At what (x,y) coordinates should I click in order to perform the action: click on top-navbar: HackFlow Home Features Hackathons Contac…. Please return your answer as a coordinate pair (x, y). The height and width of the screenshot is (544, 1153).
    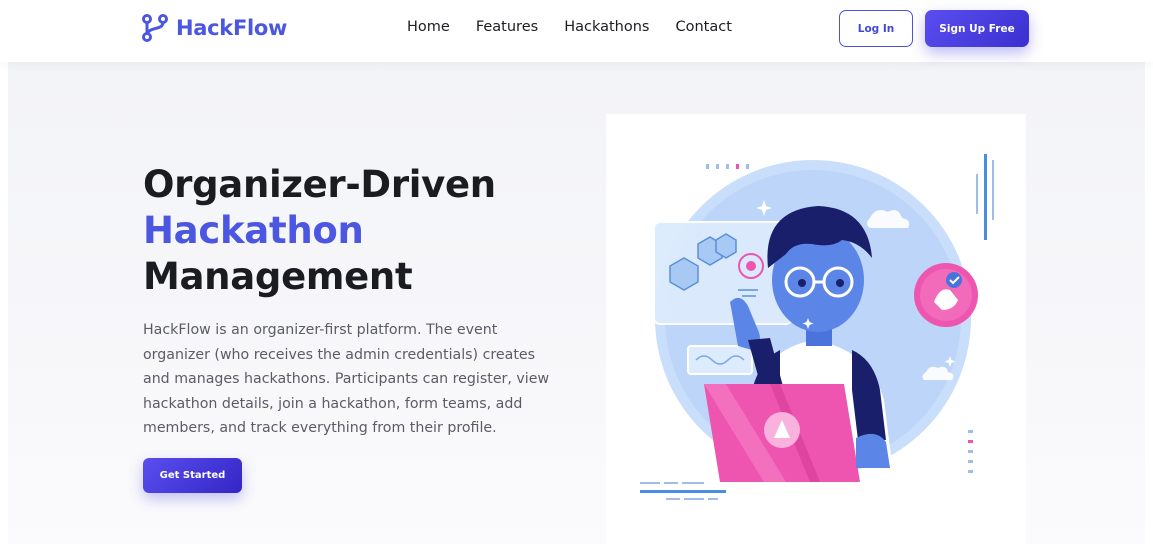
    Looking at the image, I should click on (576, 31).